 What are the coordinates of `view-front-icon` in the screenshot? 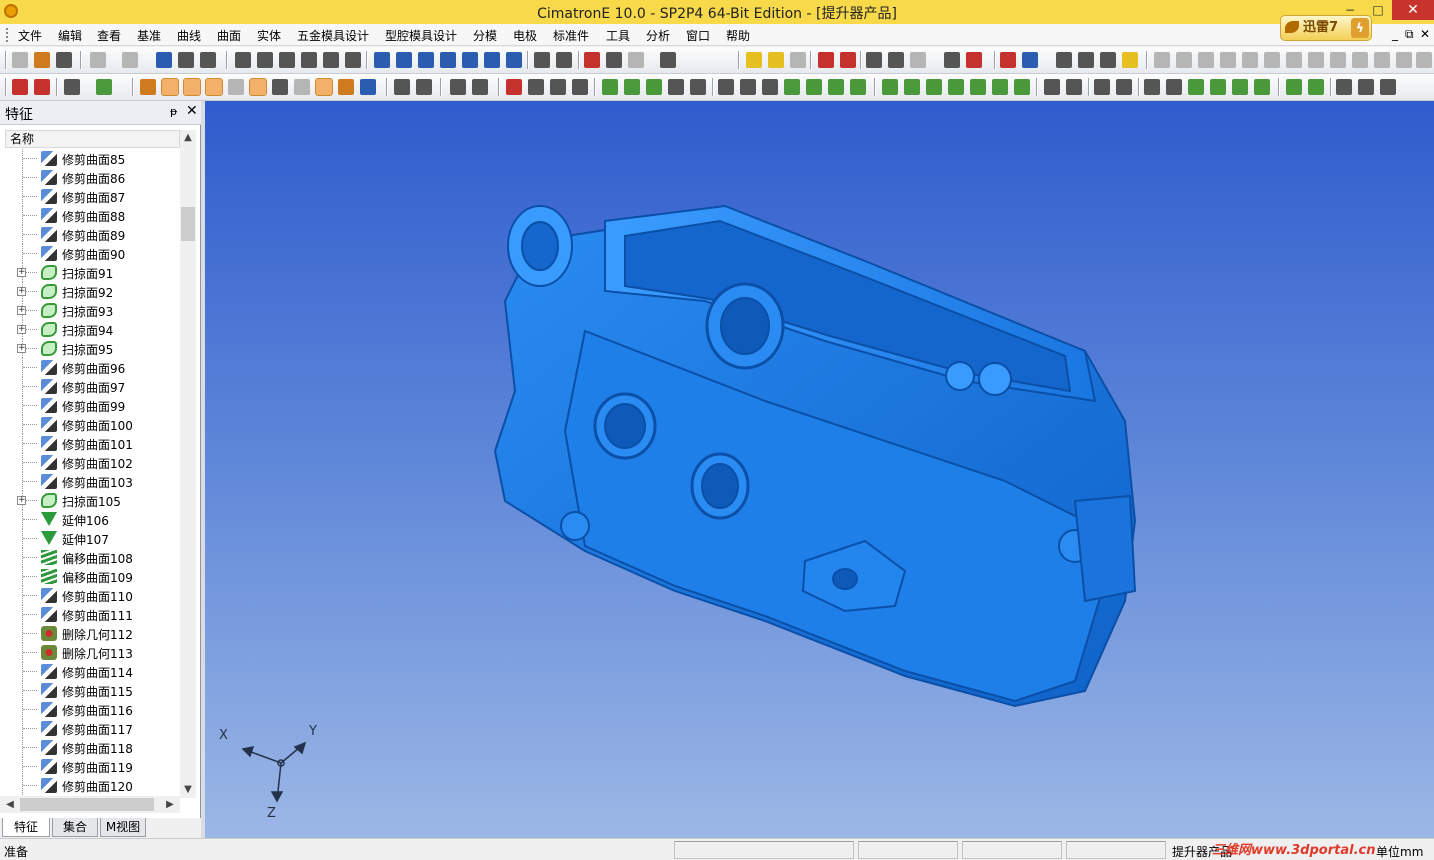 It's located at (426, 60).